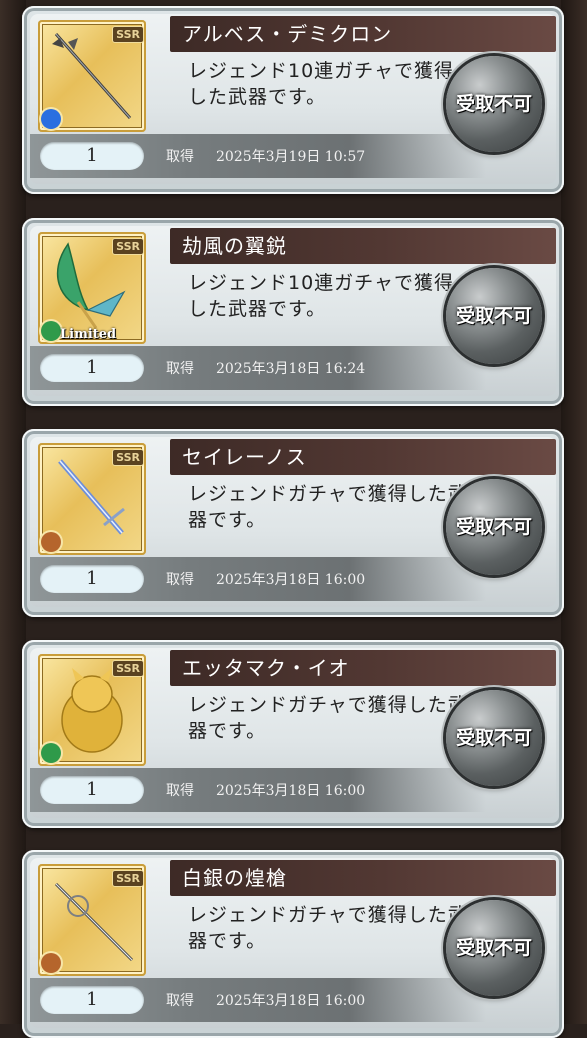  What do you see at coordinates (291, 157) in the screenshot?
I see `acquired-date: 2025年3月19日 10:57` at bounding box center [291, 157].